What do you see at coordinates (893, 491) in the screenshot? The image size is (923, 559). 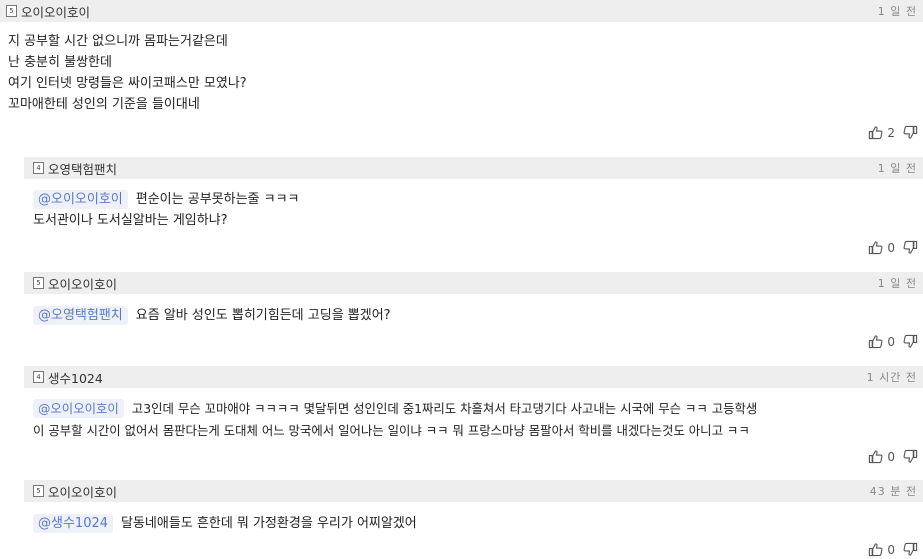 I see `comment-time: 43 분 전` at bounding box center [893, 491].